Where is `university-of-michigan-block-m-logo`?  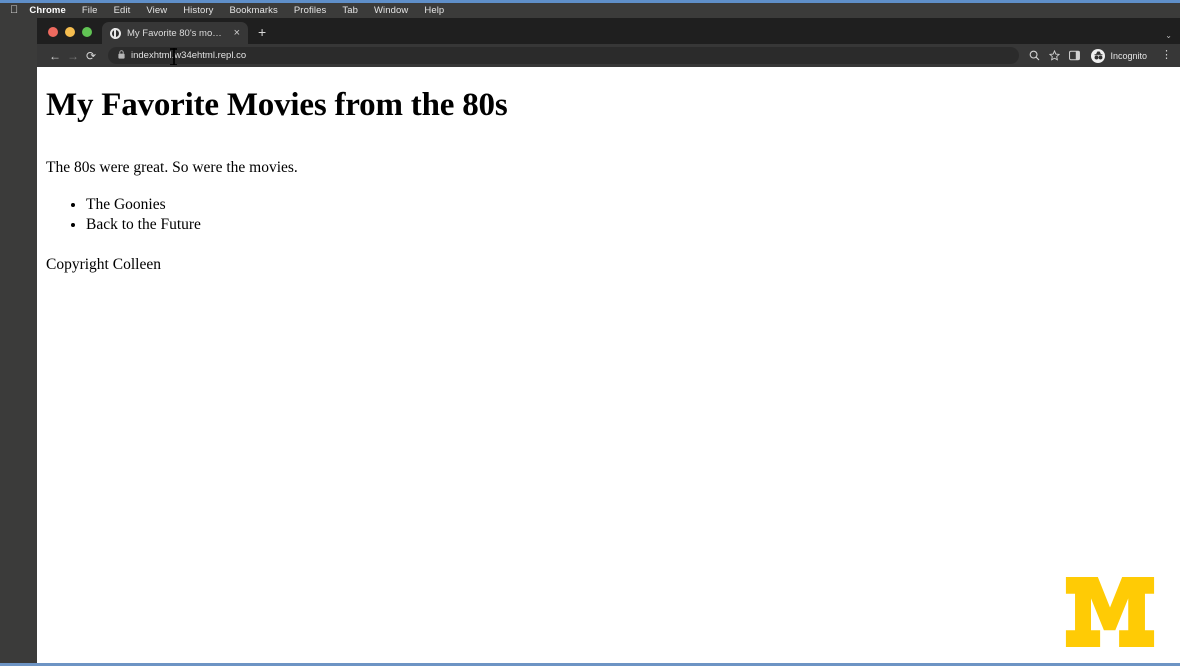
university-of-michigan-block-m-logo is located at coordinates (1110, 612).